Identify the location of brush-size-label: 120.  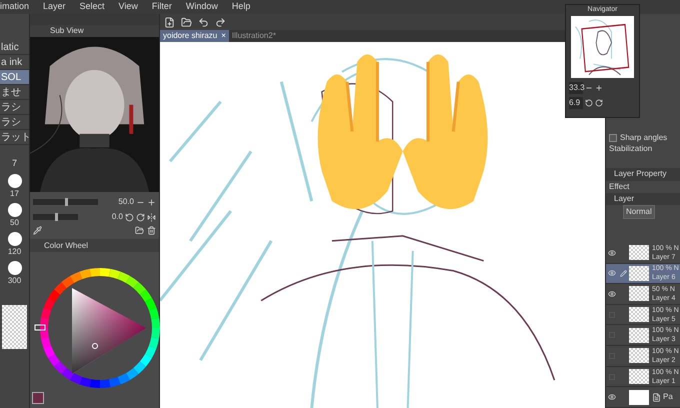
(15, 252).